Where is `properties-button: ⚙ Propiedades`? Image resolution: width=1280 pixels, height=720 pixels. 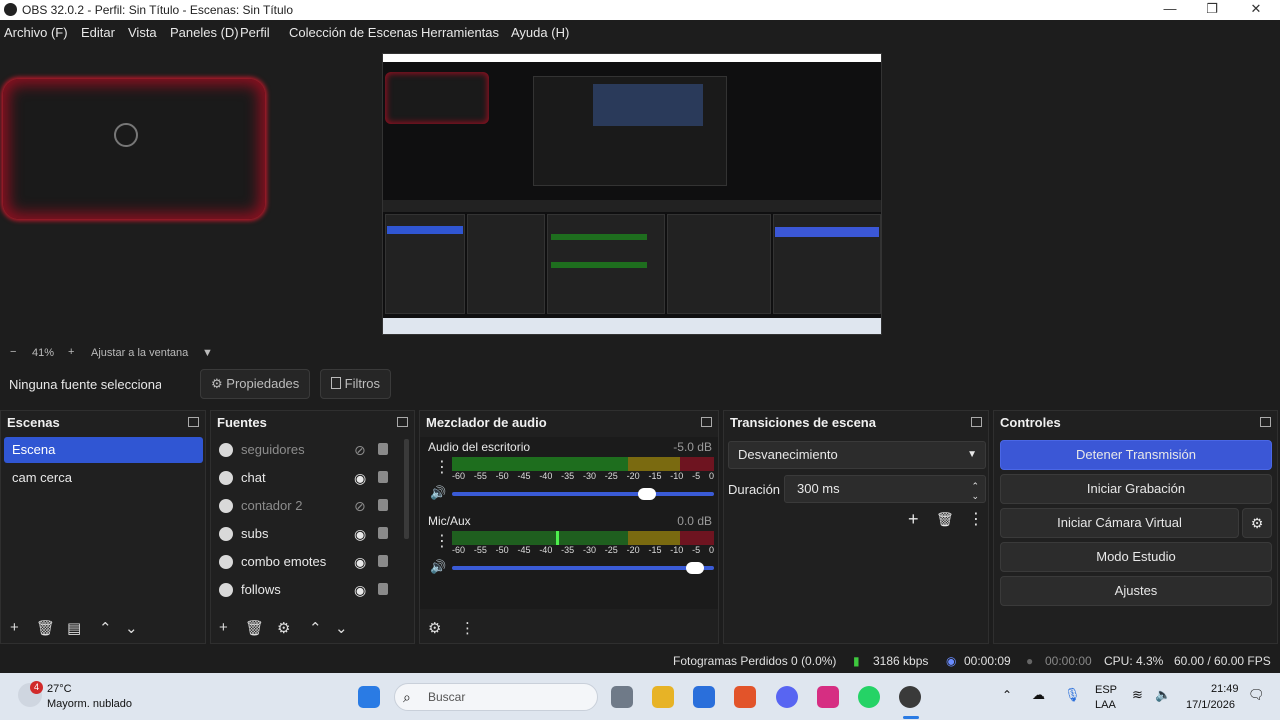
properties-button: ⚙ Propiedades is located at coordinates (255, 384).